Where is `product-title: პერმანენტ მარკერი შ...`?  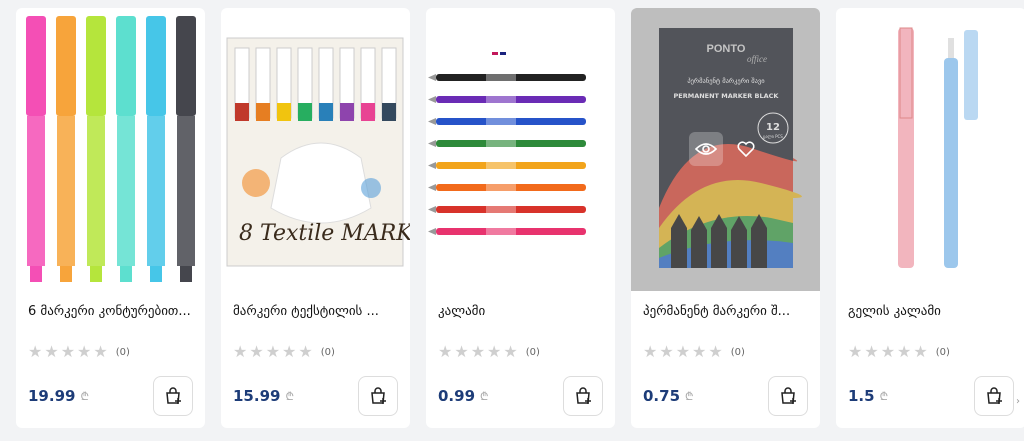 product-title: პერმანენტ მარკერი შ... is located at coordinates (726, 311).